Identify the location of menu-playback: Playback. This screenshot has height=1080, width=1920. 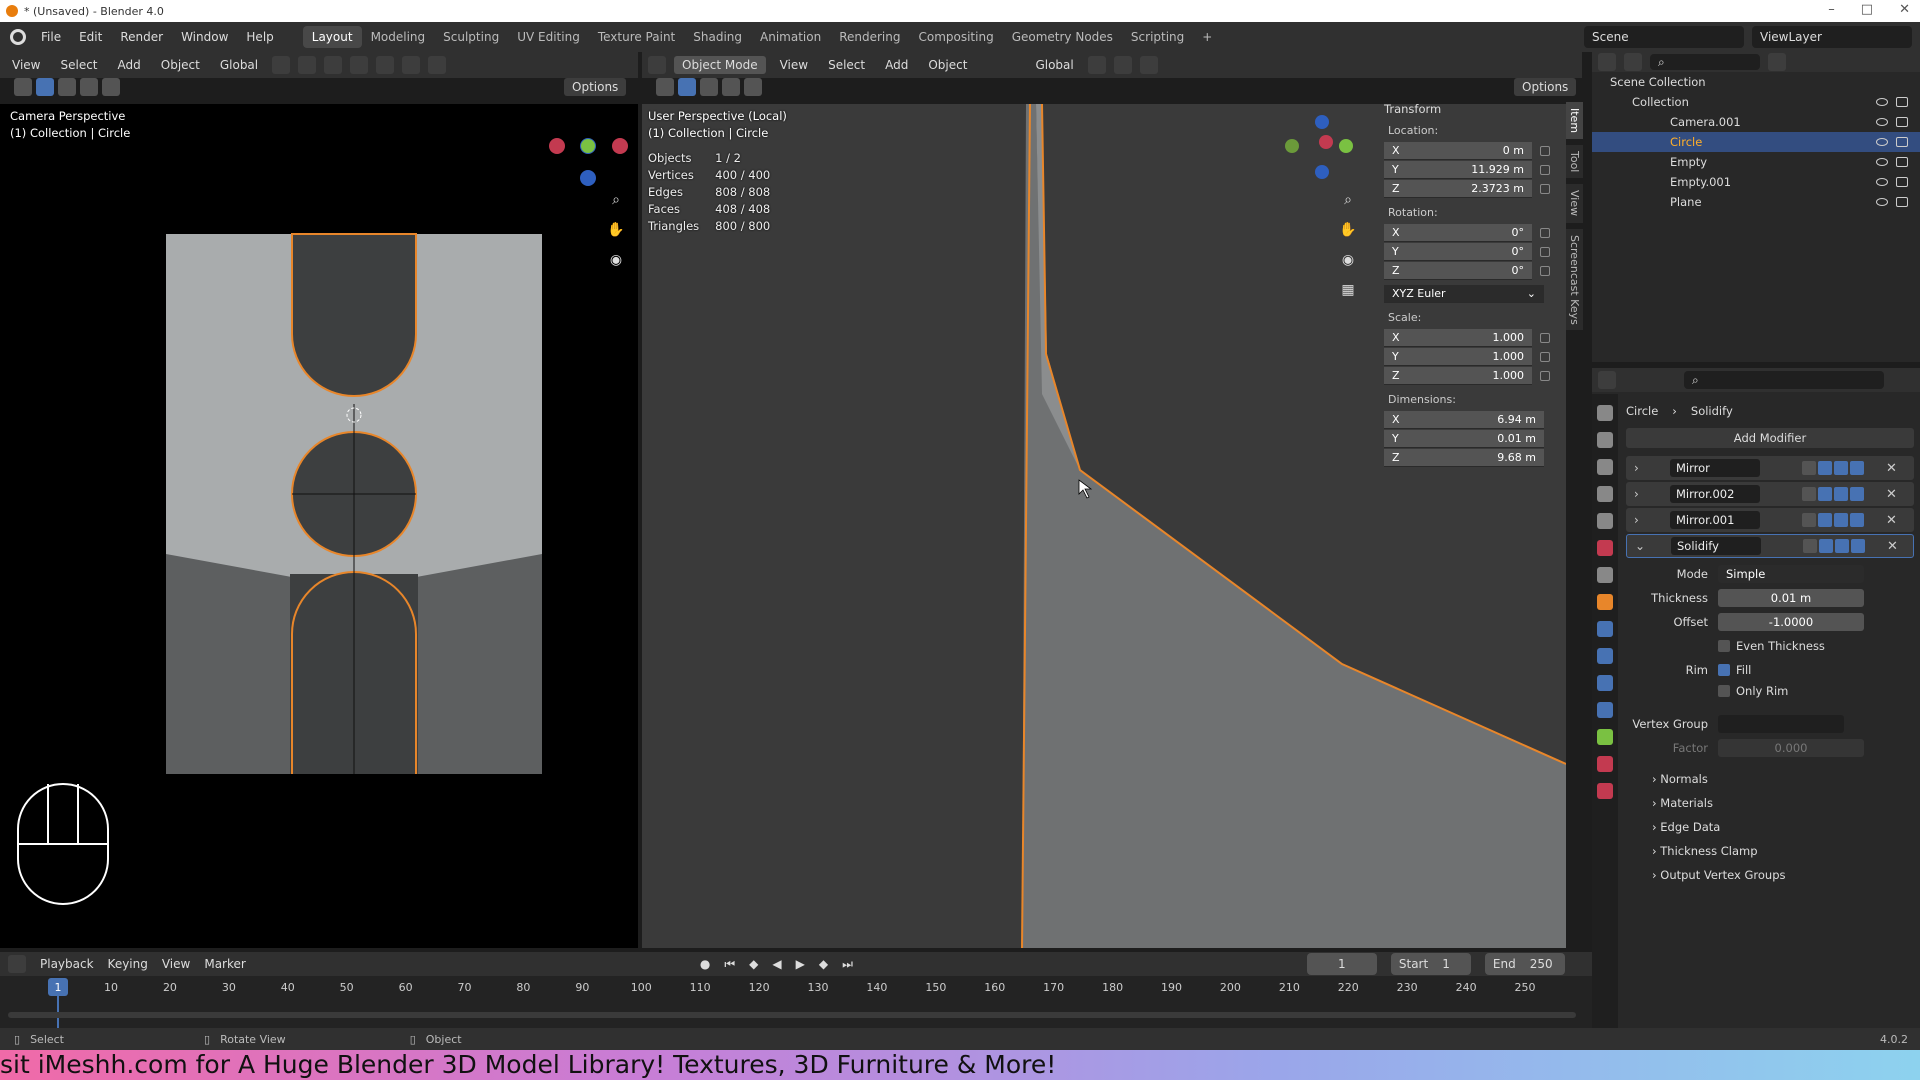
(67, 964).